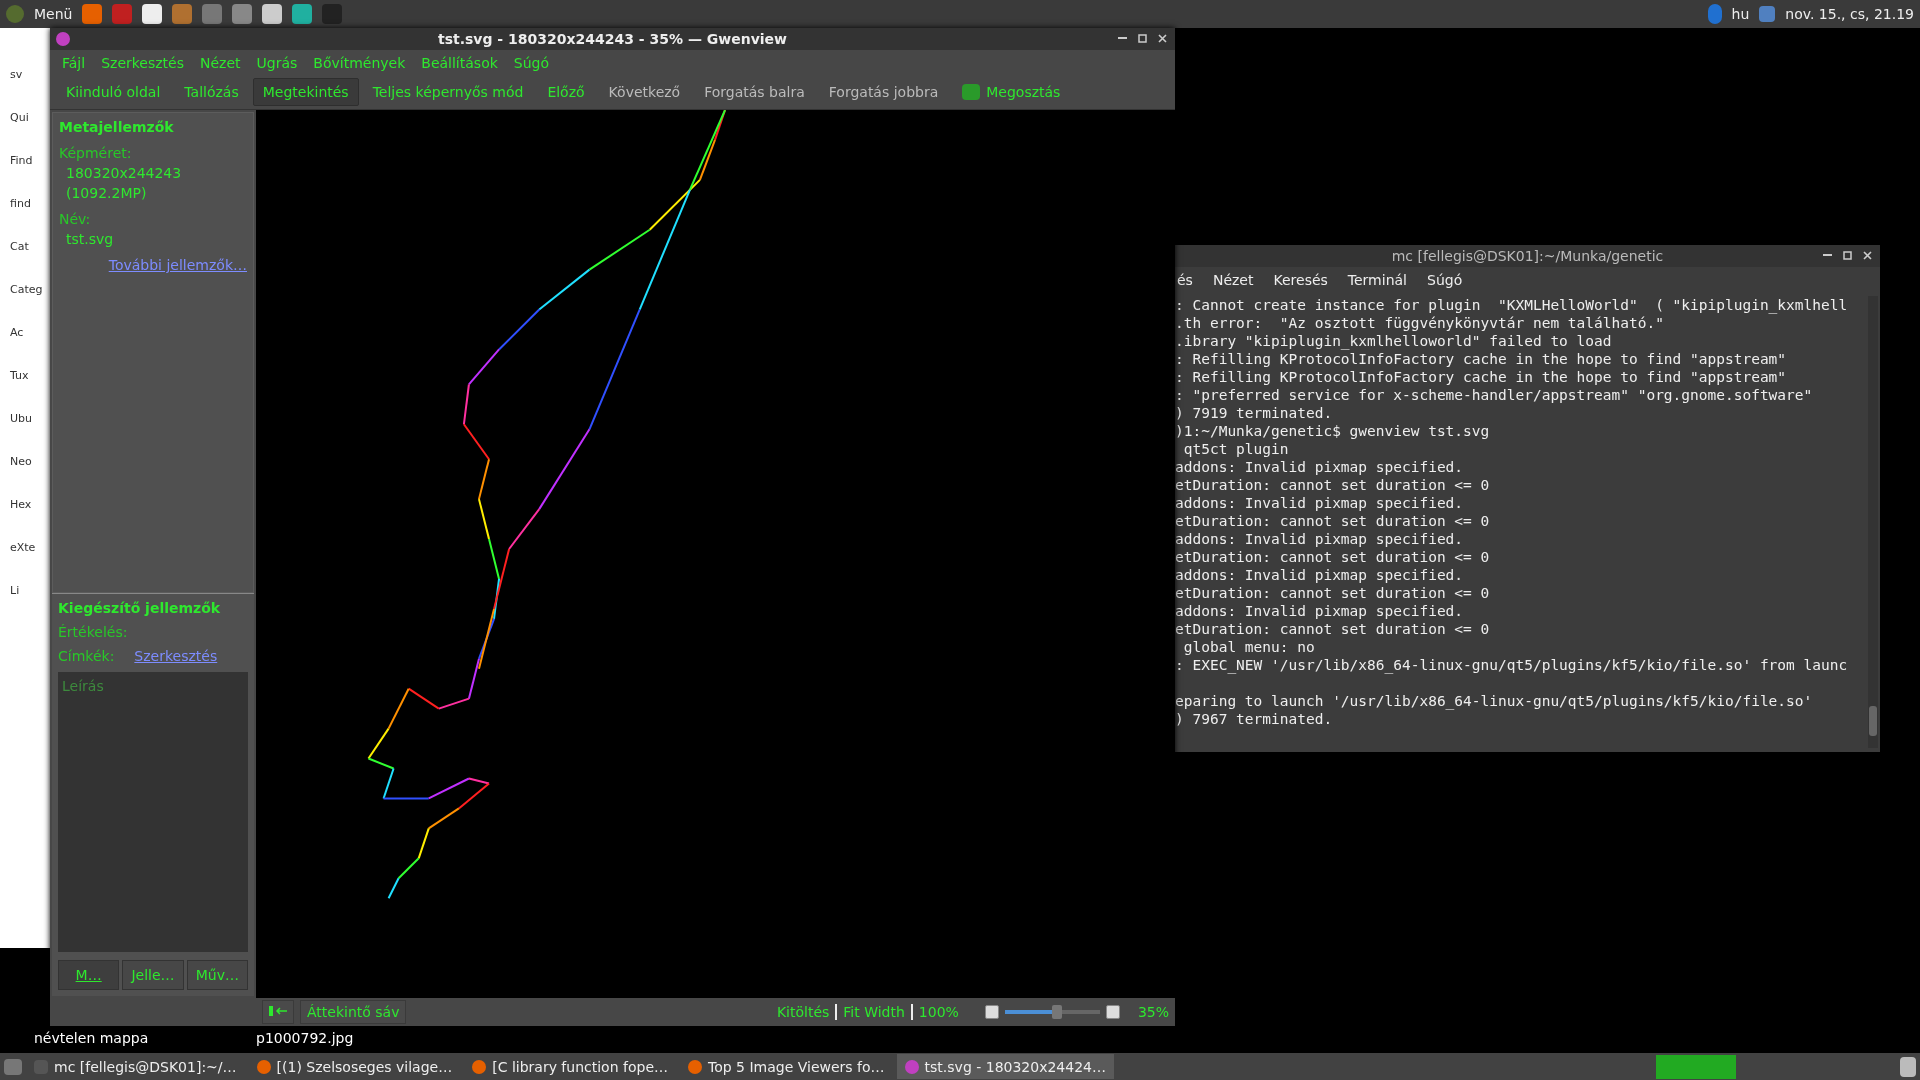  What do you see at coordinates (21, 418) in the screenshot?
I see `page-text: Ubu` at bounding box center [21, 418].